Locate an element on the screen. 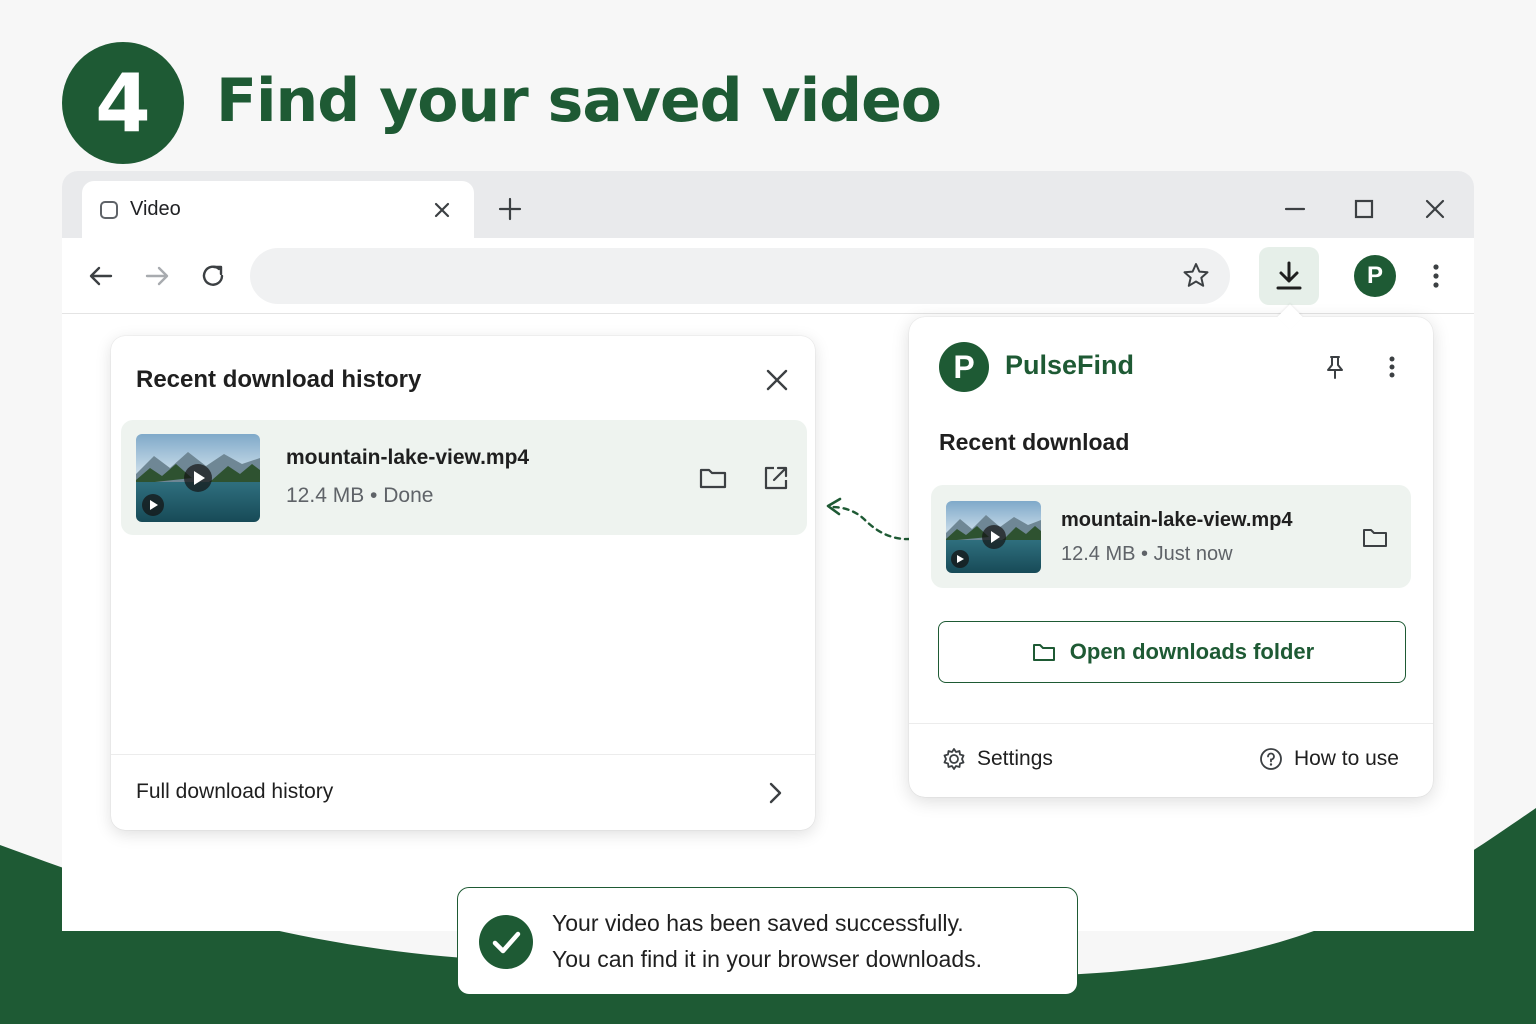 This screenshot has height=1024, width=1536. history-title: Recent download history is located at coordinates (279, 379).